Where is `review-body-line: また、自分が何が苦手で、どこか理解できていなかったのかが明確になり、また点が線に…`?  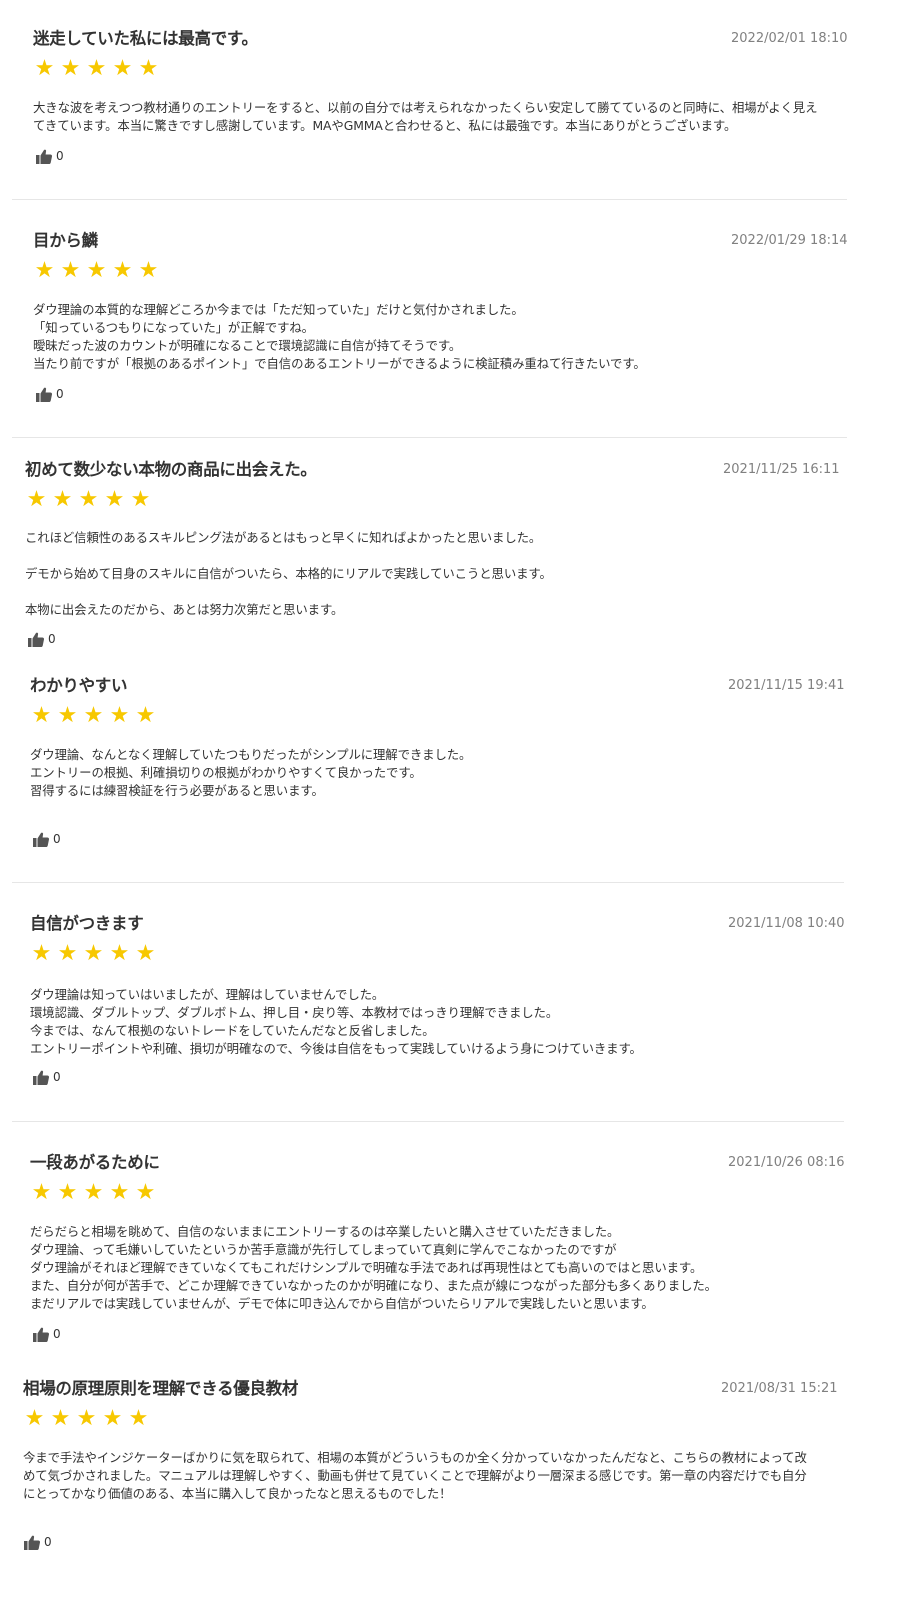
review-body-line: また、自分が何が苦手で、どこか理解できていなかったのかが明確になり、また点が線に… is located at coordinates (373, 1285).